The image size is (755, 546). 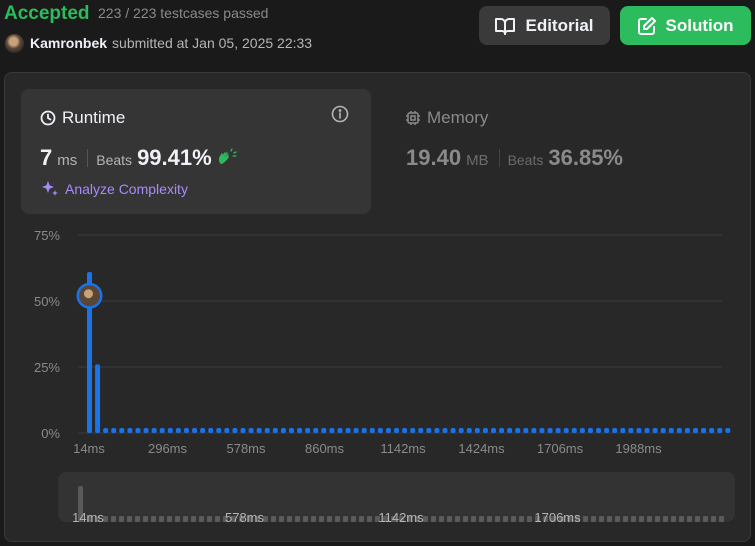 I want to click on analyze-complexity-link: Analyze Complexity, so click(x=114, y=189).